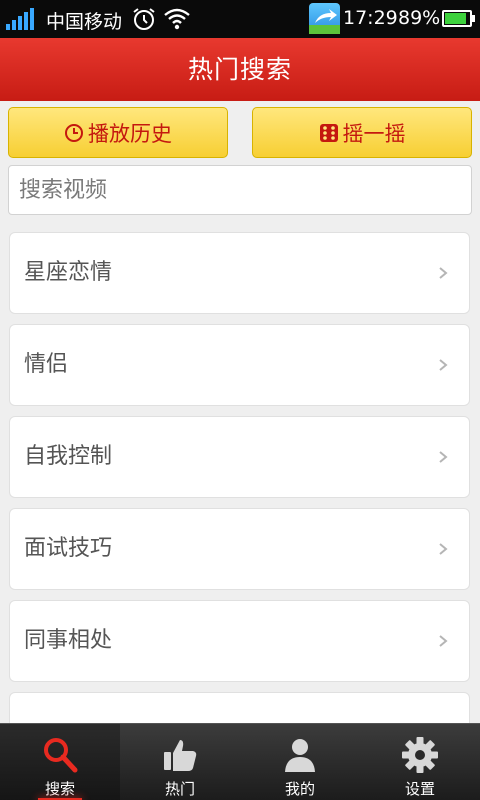 The image size is (480, 800). Describe the element at coordinates (240, 19) in the screenshot. I see `status-bar: 中国移动 17:29 89%` at that location.